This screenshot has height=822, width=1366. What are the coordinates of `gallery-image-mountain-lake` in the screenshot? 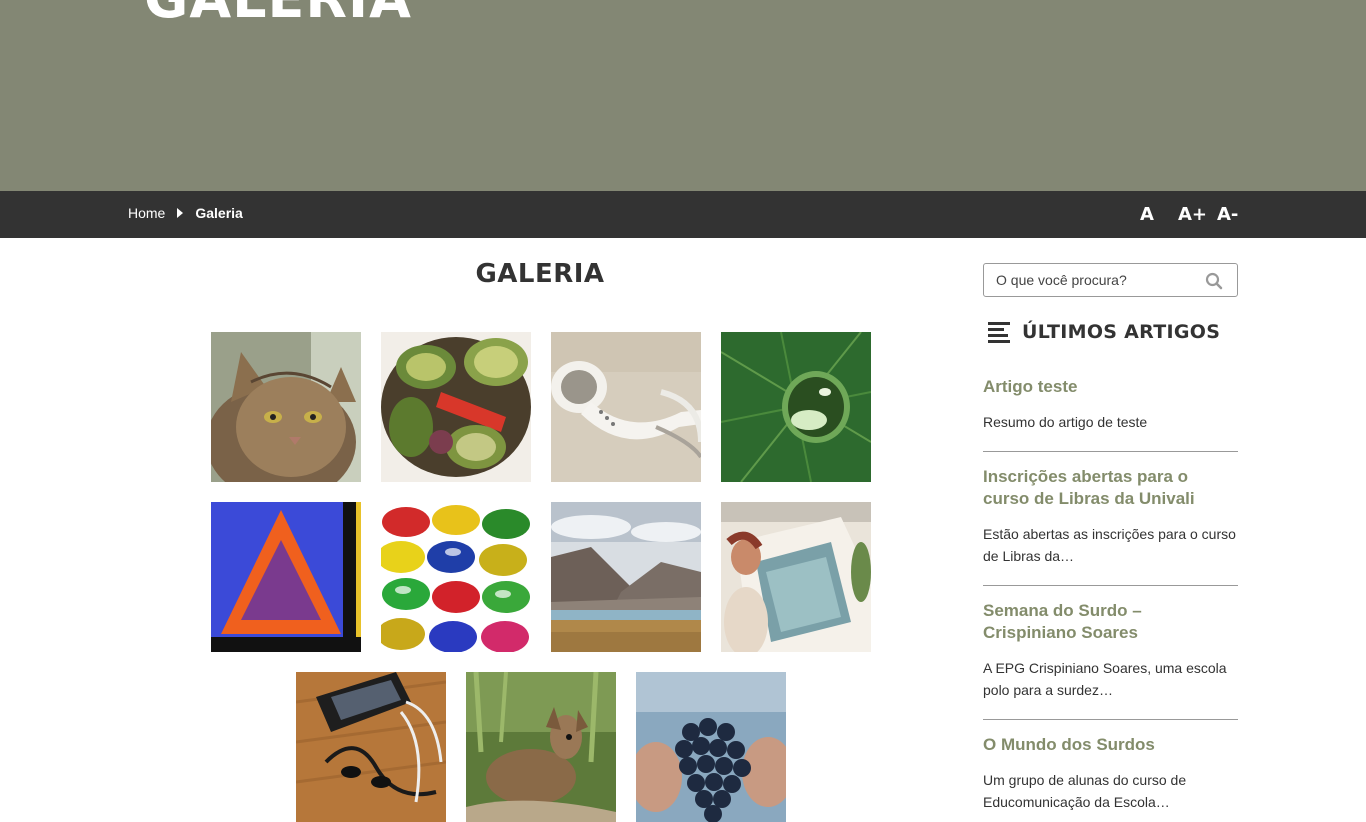 It's located at (626, 577).